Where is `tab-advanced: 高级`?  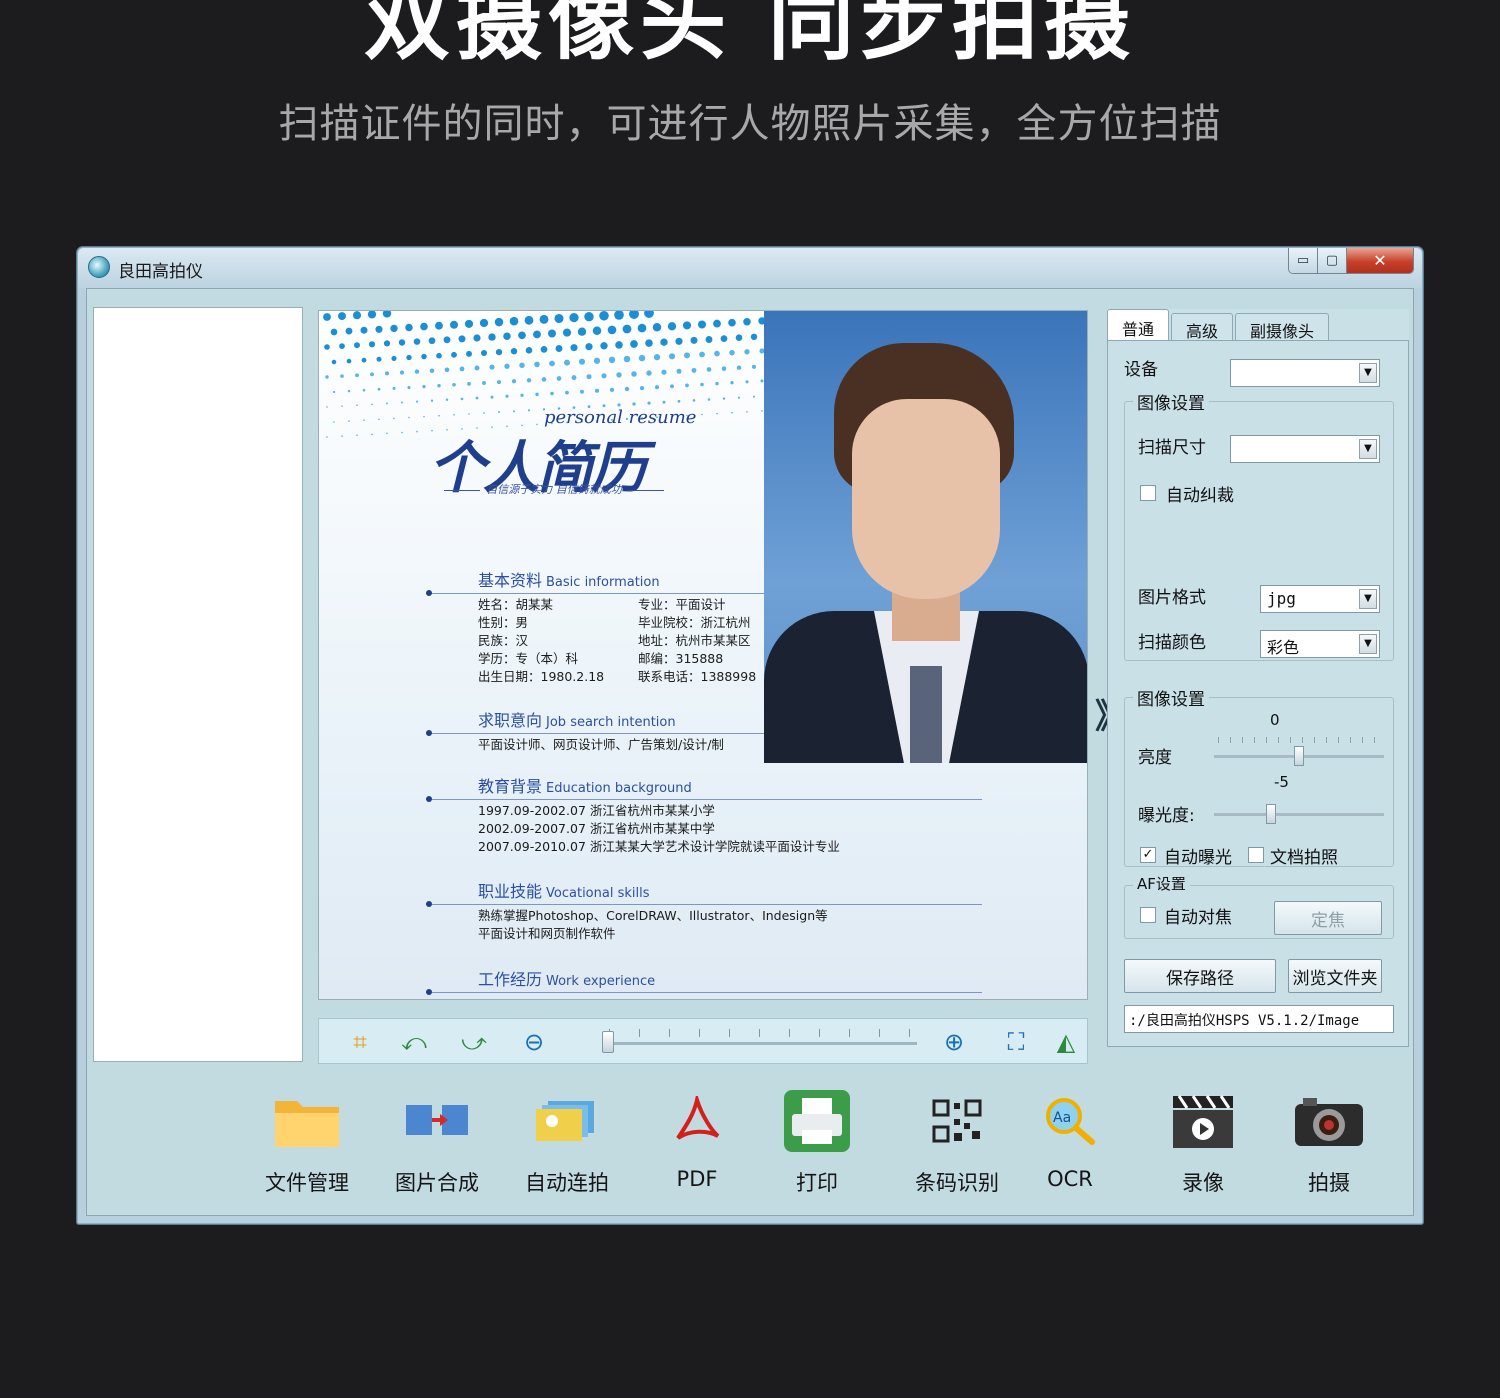 tab-advanced: 高级 is located at coordinates (1202, 327).